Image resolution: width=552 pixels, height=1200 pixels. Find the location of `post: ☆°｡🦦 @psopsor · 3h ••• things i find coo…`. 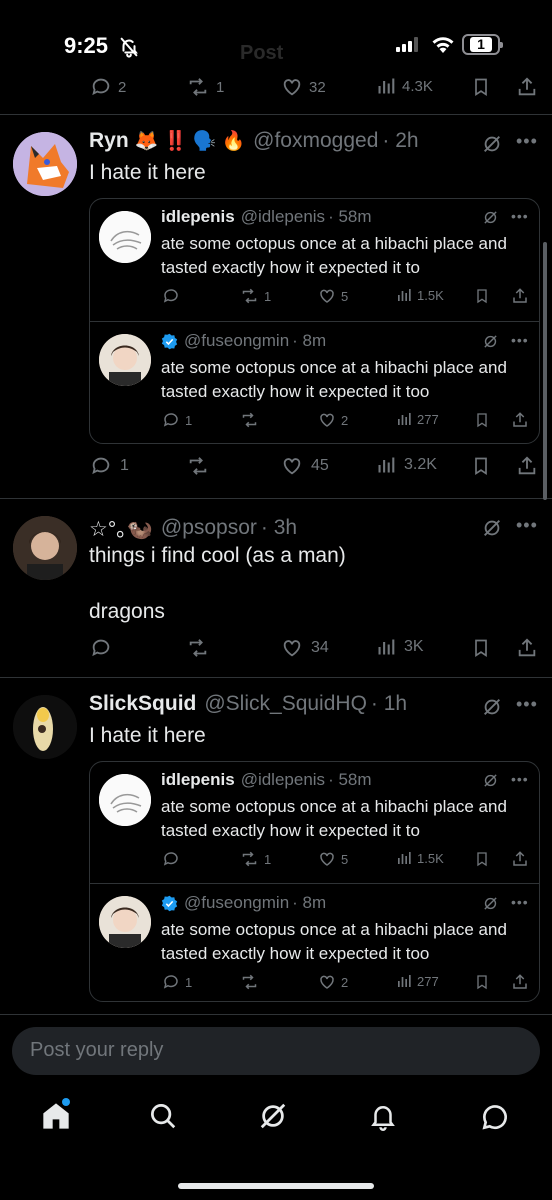

post: ☆°｡🦦 @psopsor · 3h ••• things i find coo… is located at coordinates (276, 588).